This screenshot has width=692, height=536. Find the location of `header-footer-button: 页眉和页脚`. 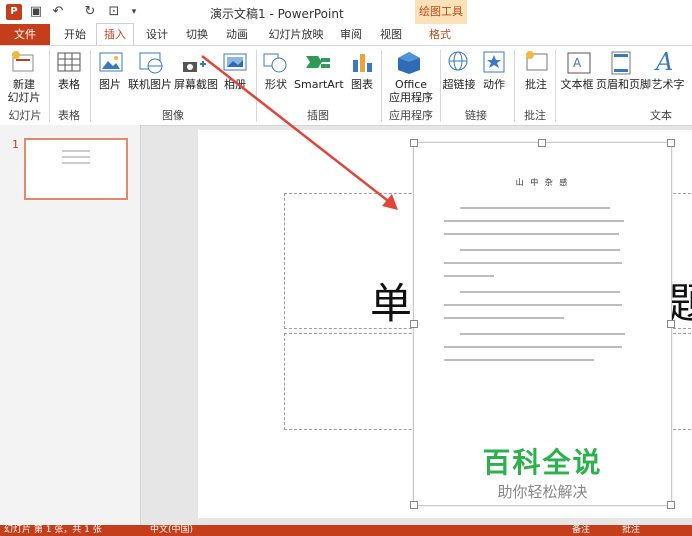

header-footer-button: 页眉和页脚 is located at coordinates (623, 84).